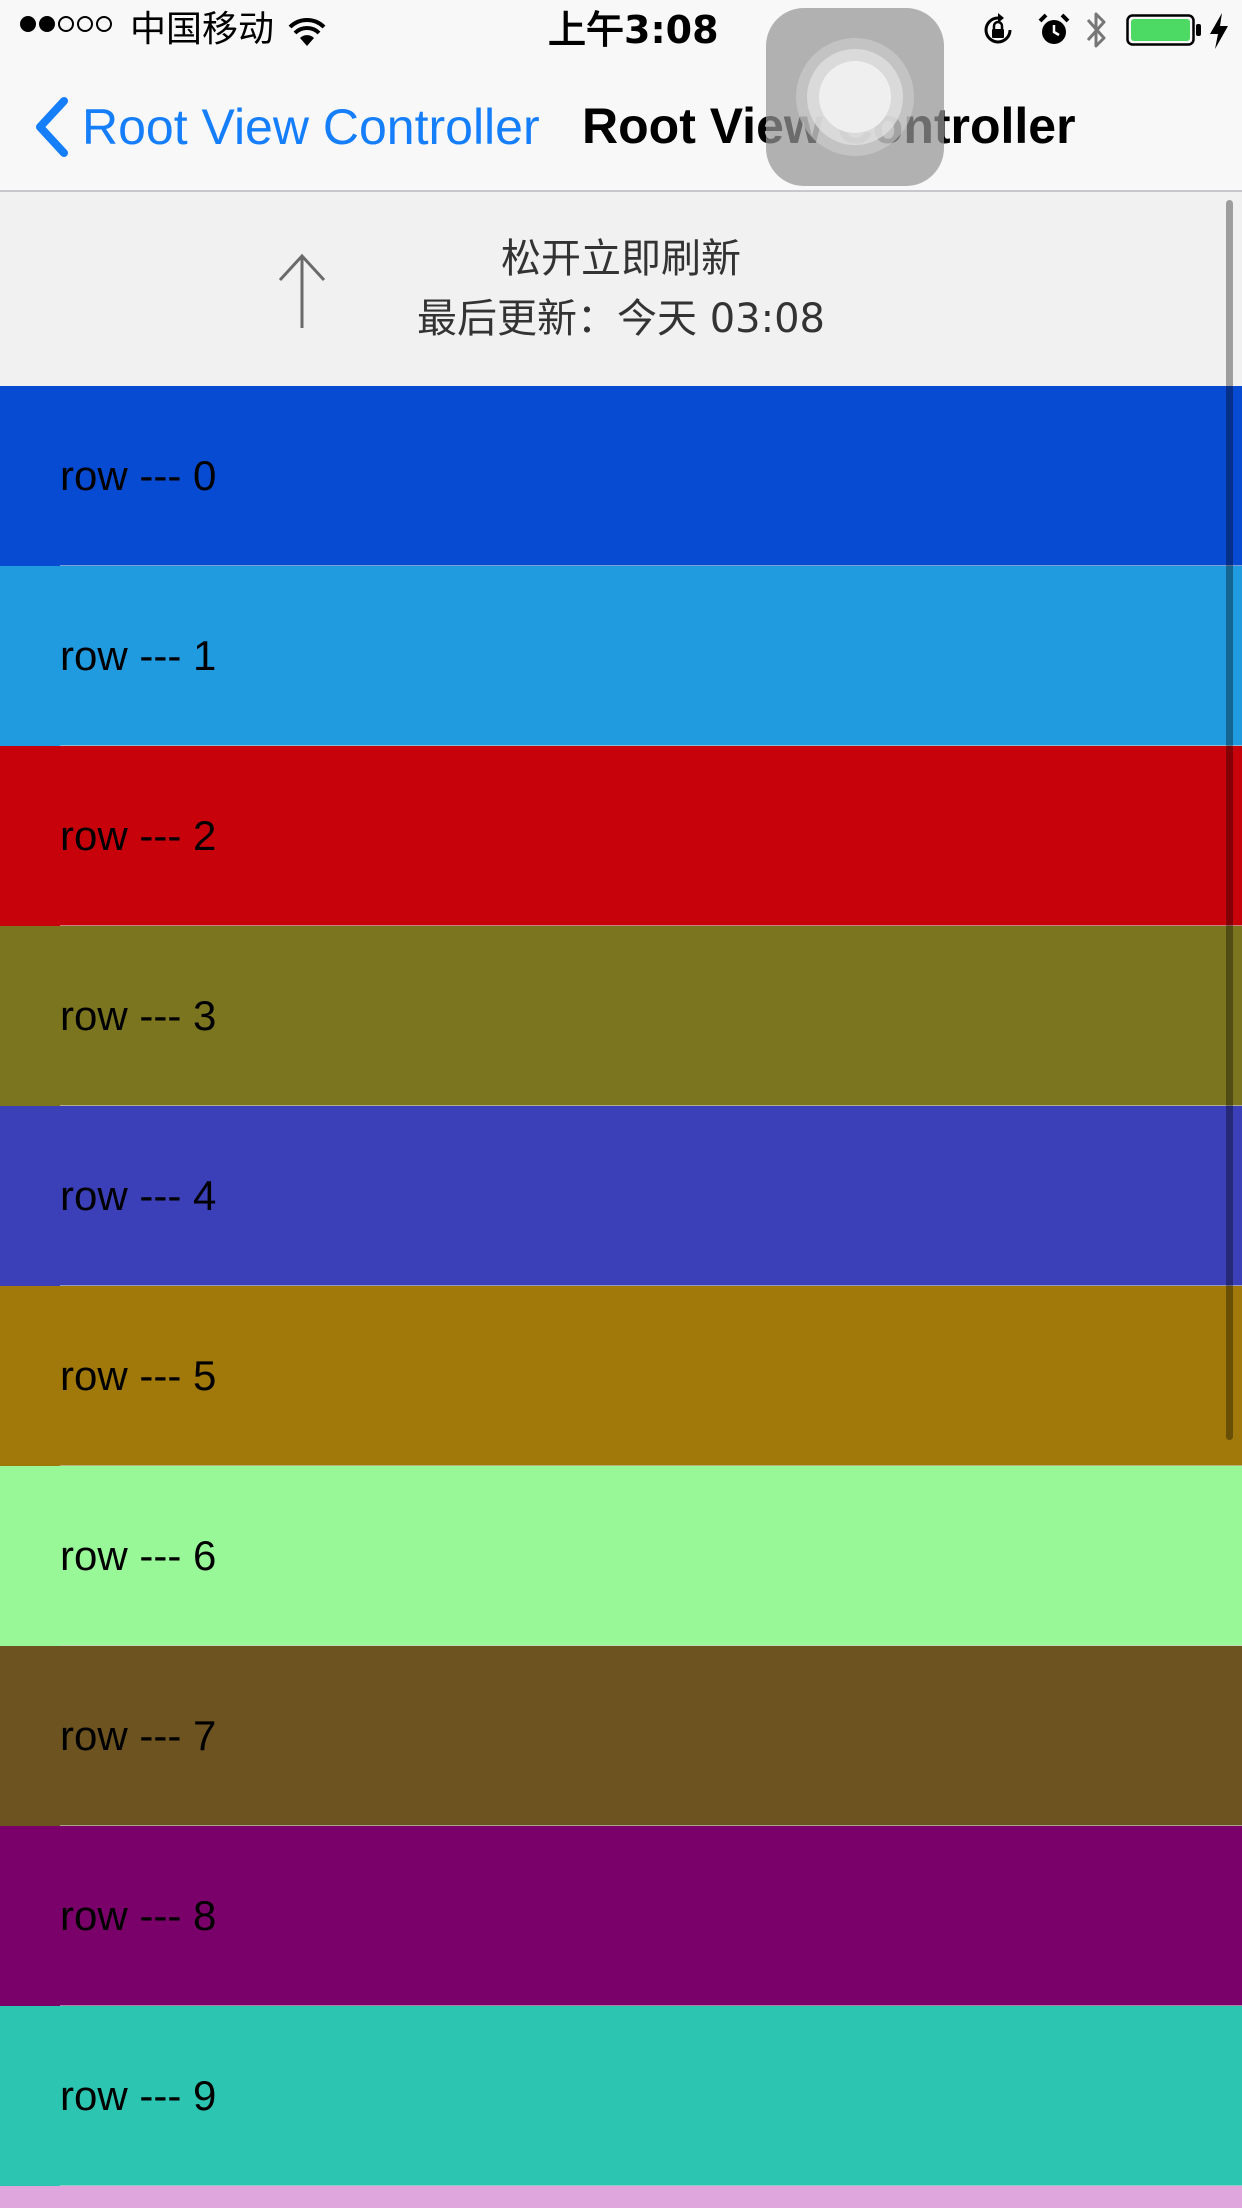 The height and width of the screenshot is (2208, 1242). Describe the element at coordinates (138, 1735) in the screenshot. I see `row-label: row --- 7` at that location.